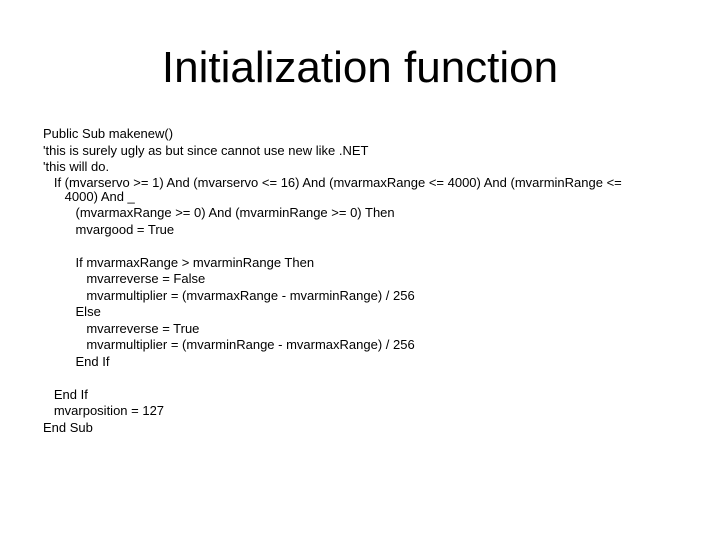  What do you see at coordinates (76, 166) in the screenshot?
I see `code-line: 'this will do.` at bounding box center [76, 166].